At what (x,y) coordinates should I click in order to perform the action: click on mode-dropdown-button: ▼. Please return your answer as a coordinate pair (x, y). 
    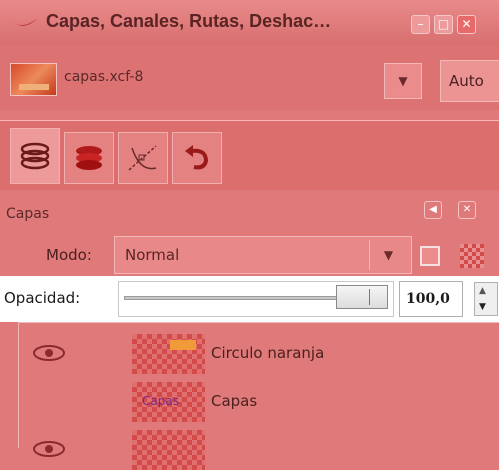
    Looking at the image, I should click on (388, 255).